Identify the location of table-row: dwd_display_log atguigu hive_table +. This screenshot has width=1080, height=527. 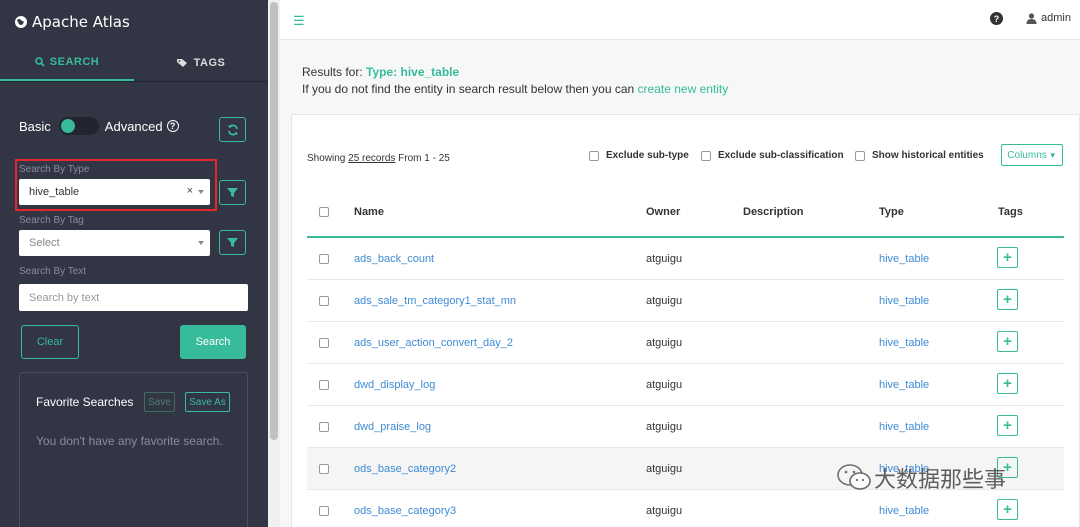
(685, 385).